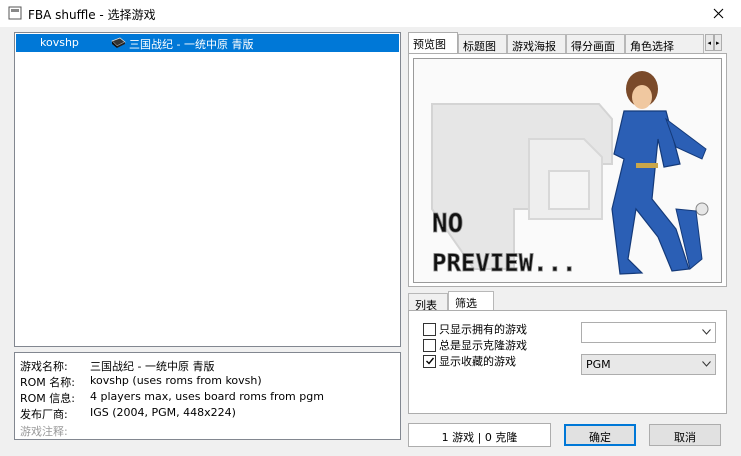  I want to click on app-icon, so click(15, 13).